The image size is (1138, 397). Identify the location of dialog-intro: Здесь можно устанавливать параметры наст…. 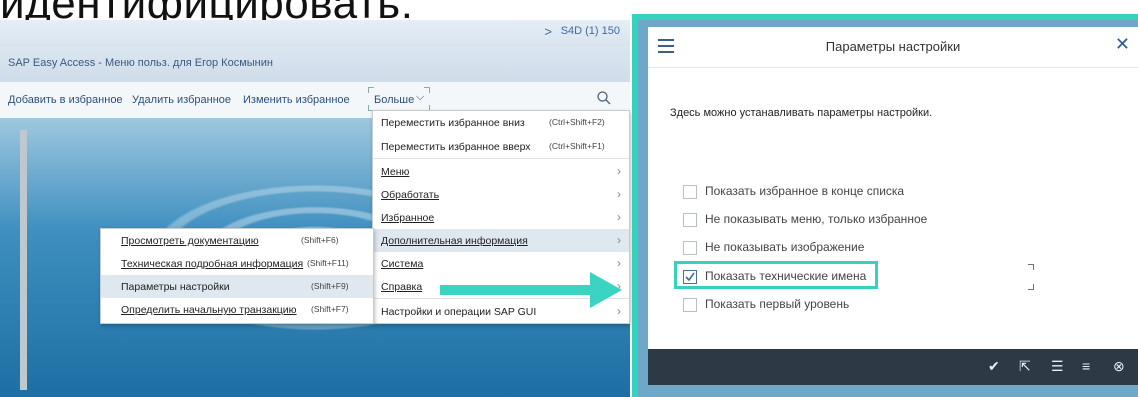
(801, 113).